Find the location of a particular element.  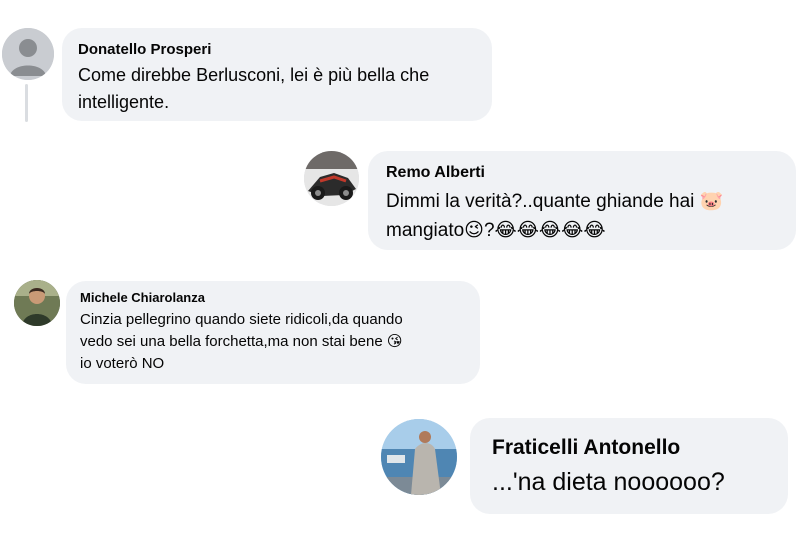

default-profile-icon is located at coordinates (28, 54).